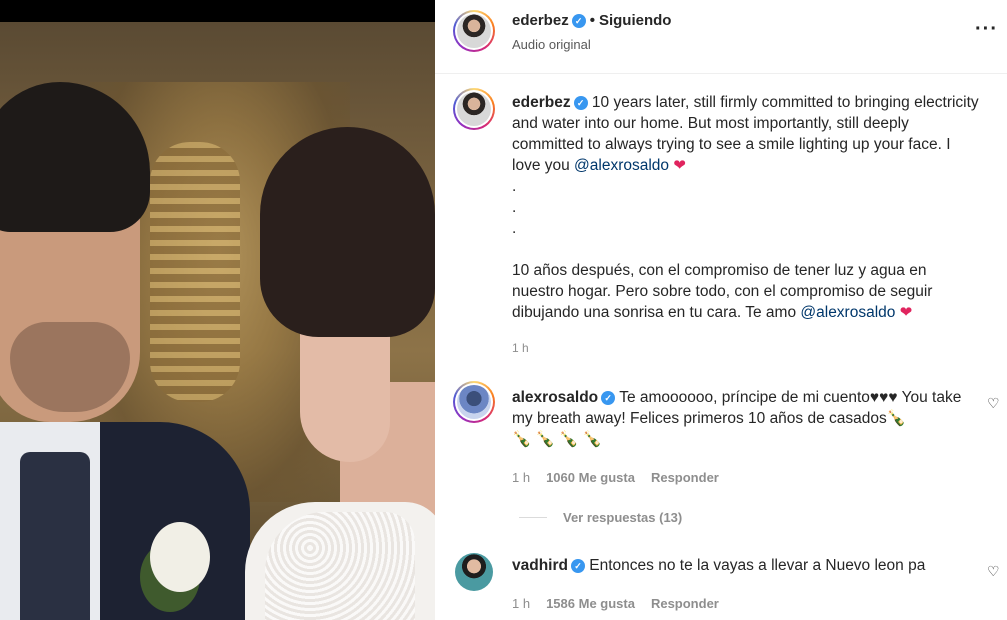 The image size is (1007, 620). What do you see at coordinates (540, 565) in the screenshot?
I see `comment-username: vadhird` at bounding box center [540, 565].